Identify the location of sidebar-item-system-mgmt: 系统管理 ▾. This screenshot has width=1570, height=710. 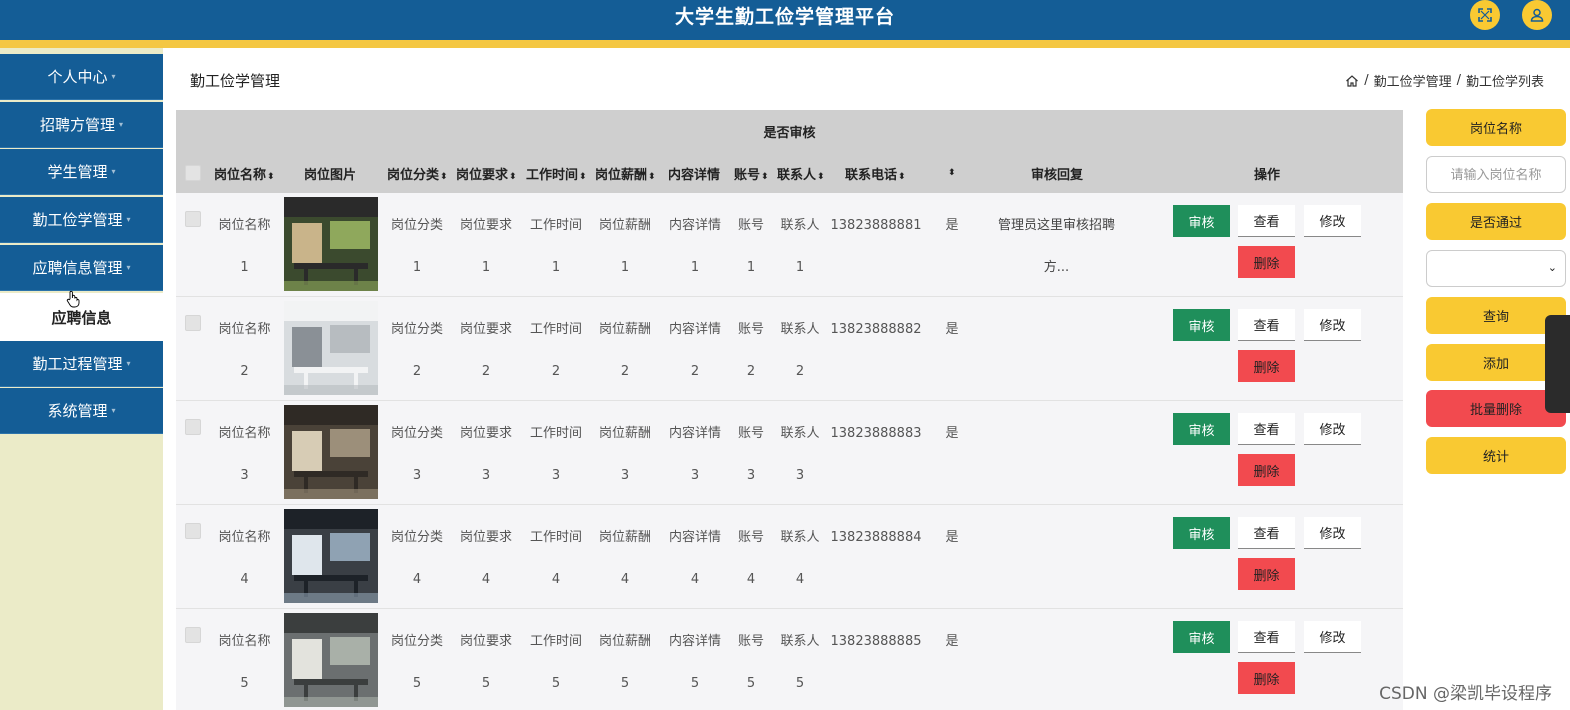
(81, 411).